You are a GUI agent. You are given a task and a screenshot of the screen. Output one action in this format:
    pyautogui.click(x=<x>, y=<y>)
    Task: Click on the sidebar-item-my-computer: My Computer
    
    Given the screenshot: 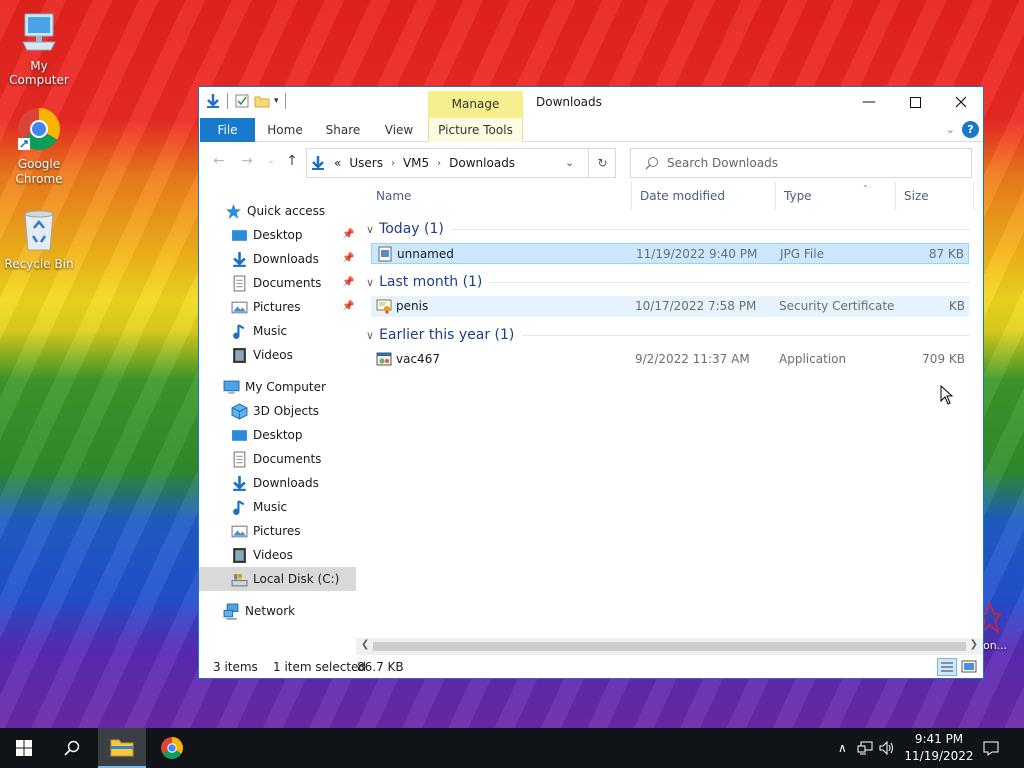 What is the action you would take?
    pyautogui.click(x=277, y=387)
    